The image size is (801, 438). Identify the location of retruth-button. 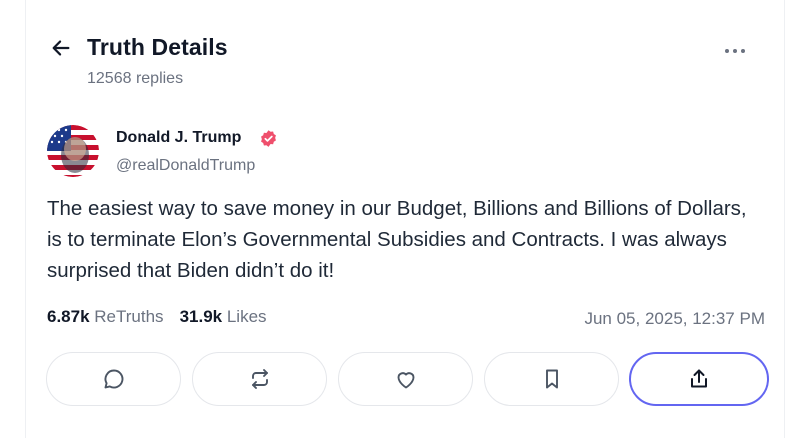
(259, 379).